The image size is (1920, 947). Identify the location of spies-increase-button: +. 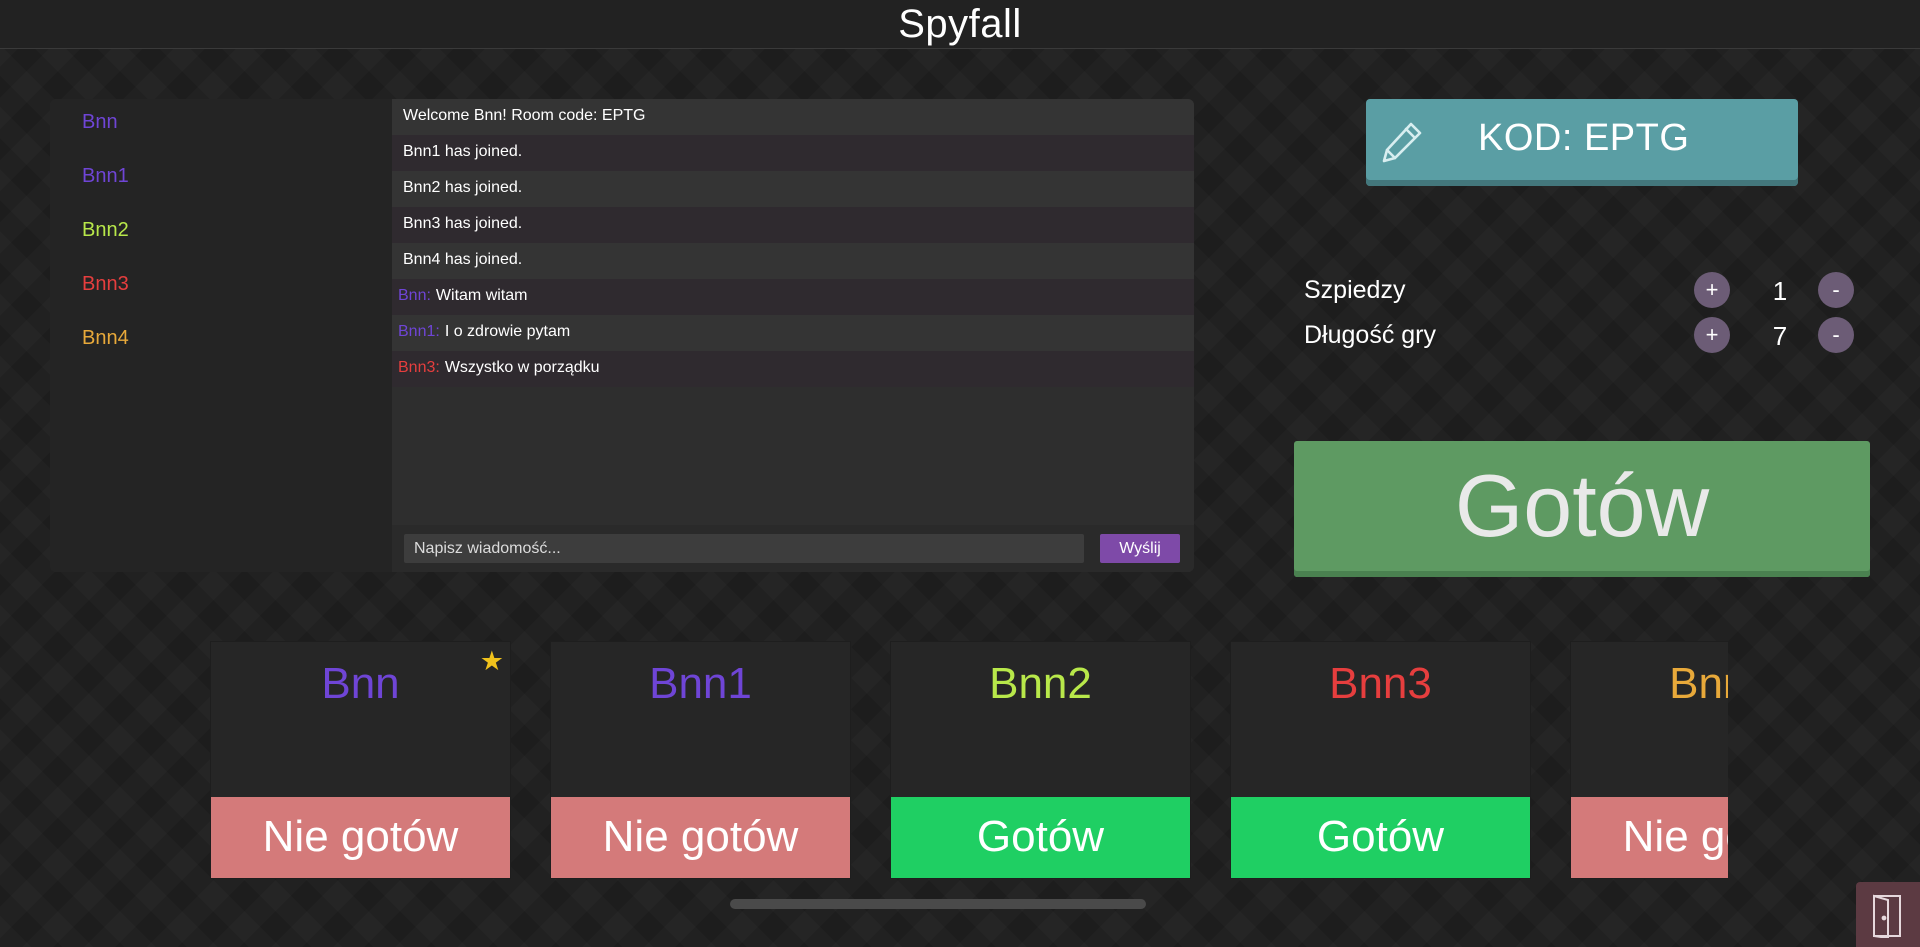
(1712, 290).